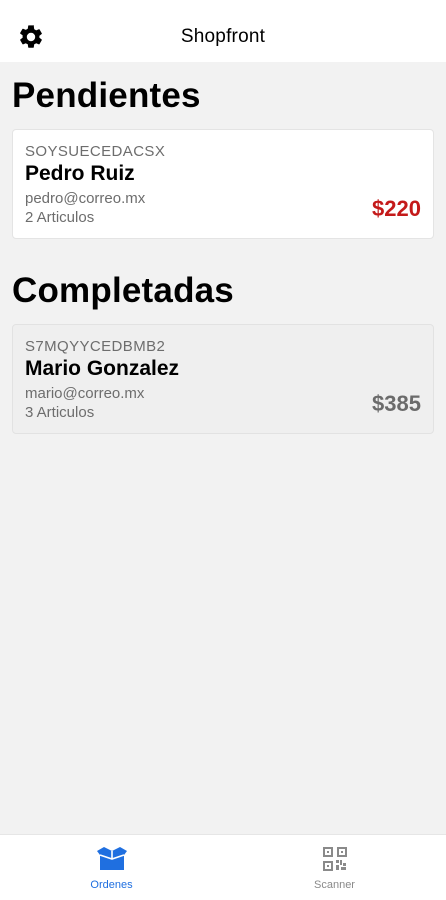 The width and height of the screenshot is (446, 900). I want to click on tab-ordenes: Ordenes, so click(111, 867).